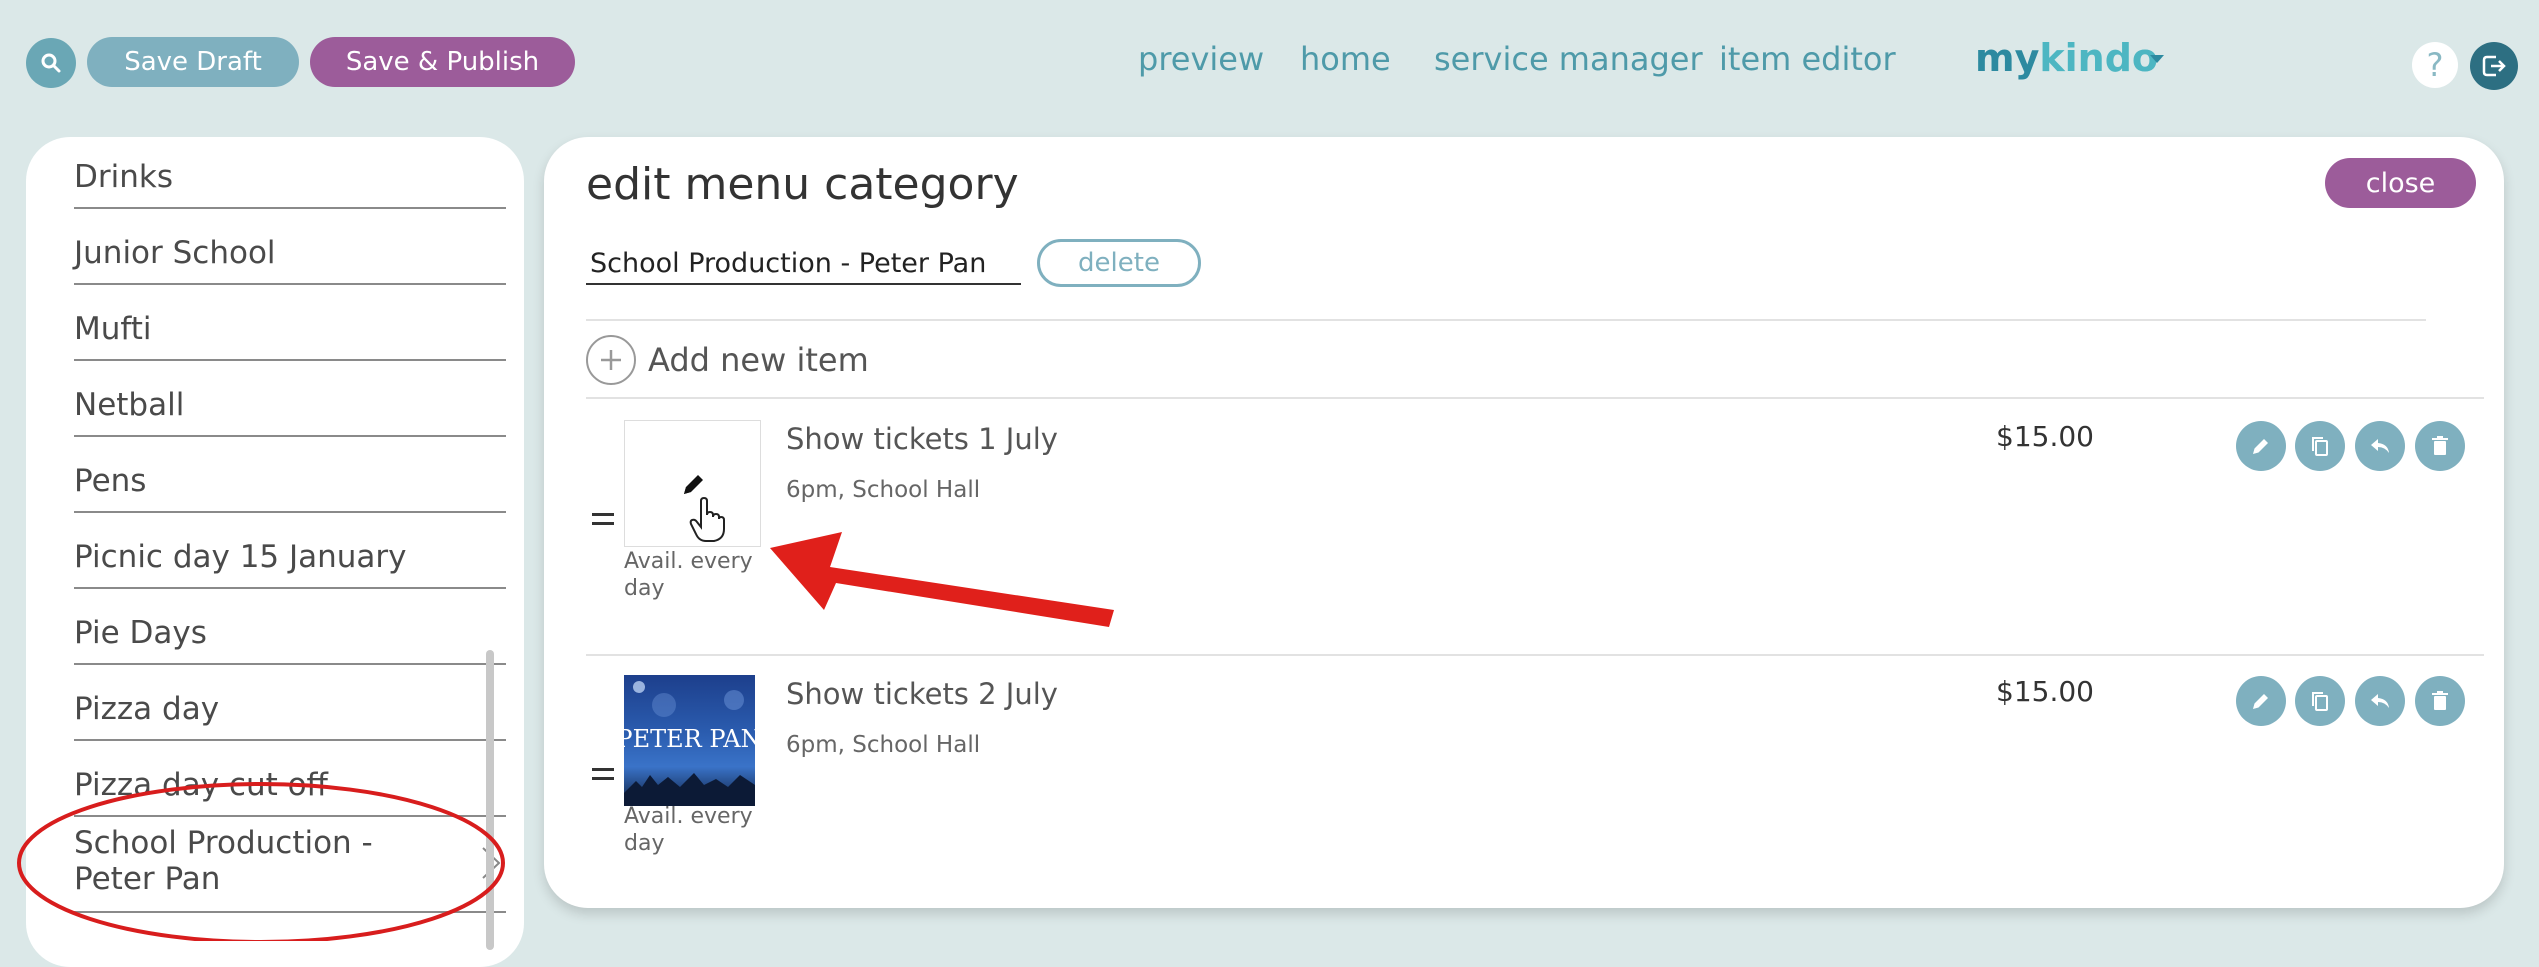 The image size is (2539, 967). What do you see at coordinates (290, 627) in the screenshot?
I see `sidebar-item-pie-days: Pie Days` at bounding box center [290, 627].